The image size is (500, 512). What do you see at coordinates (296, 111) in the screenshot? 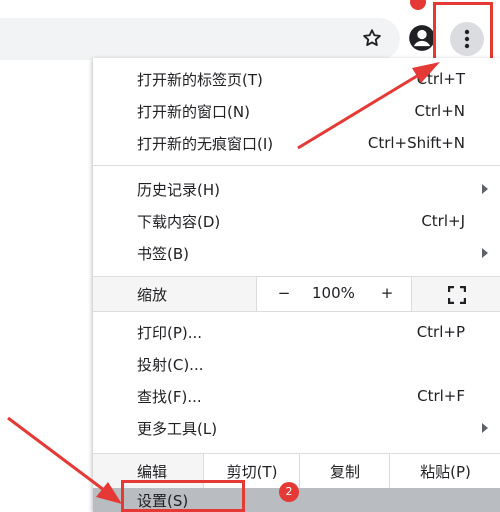
I see `menu-item-new-window: 打开新的窗口(N) Ctrl+N` at bounding box center [296, 111].